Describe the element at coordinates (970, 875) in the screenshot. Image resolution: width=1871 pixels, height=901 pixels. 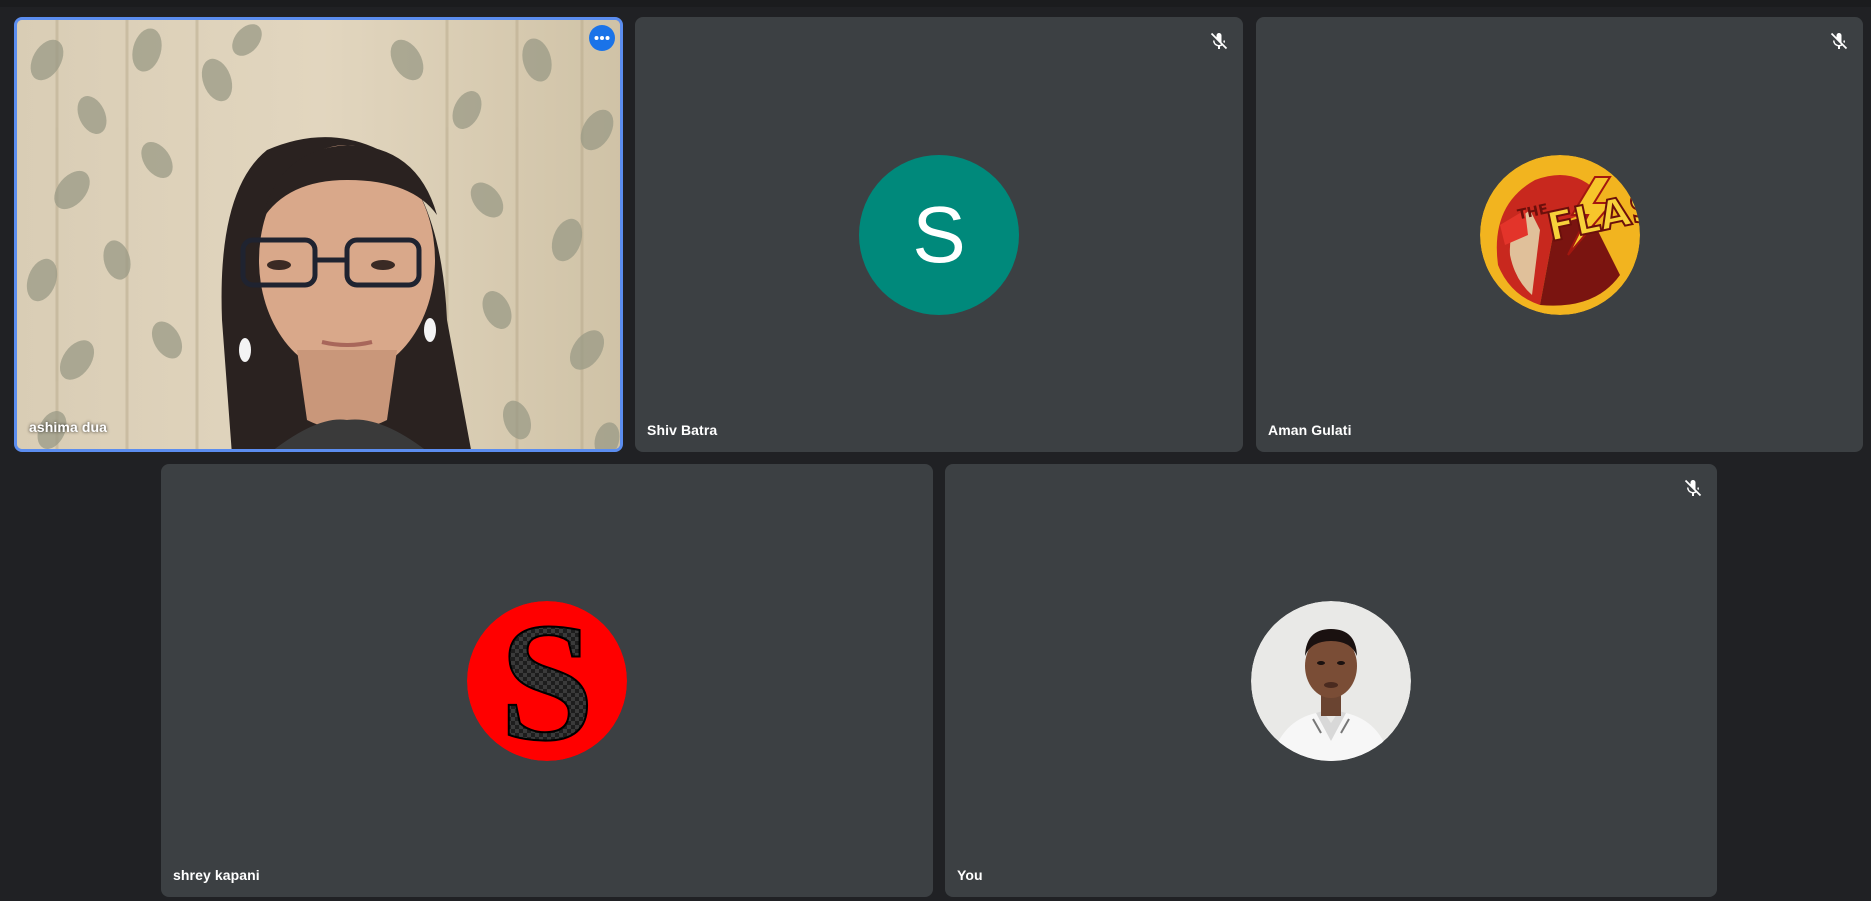
I see `participant-name: You` at that location.